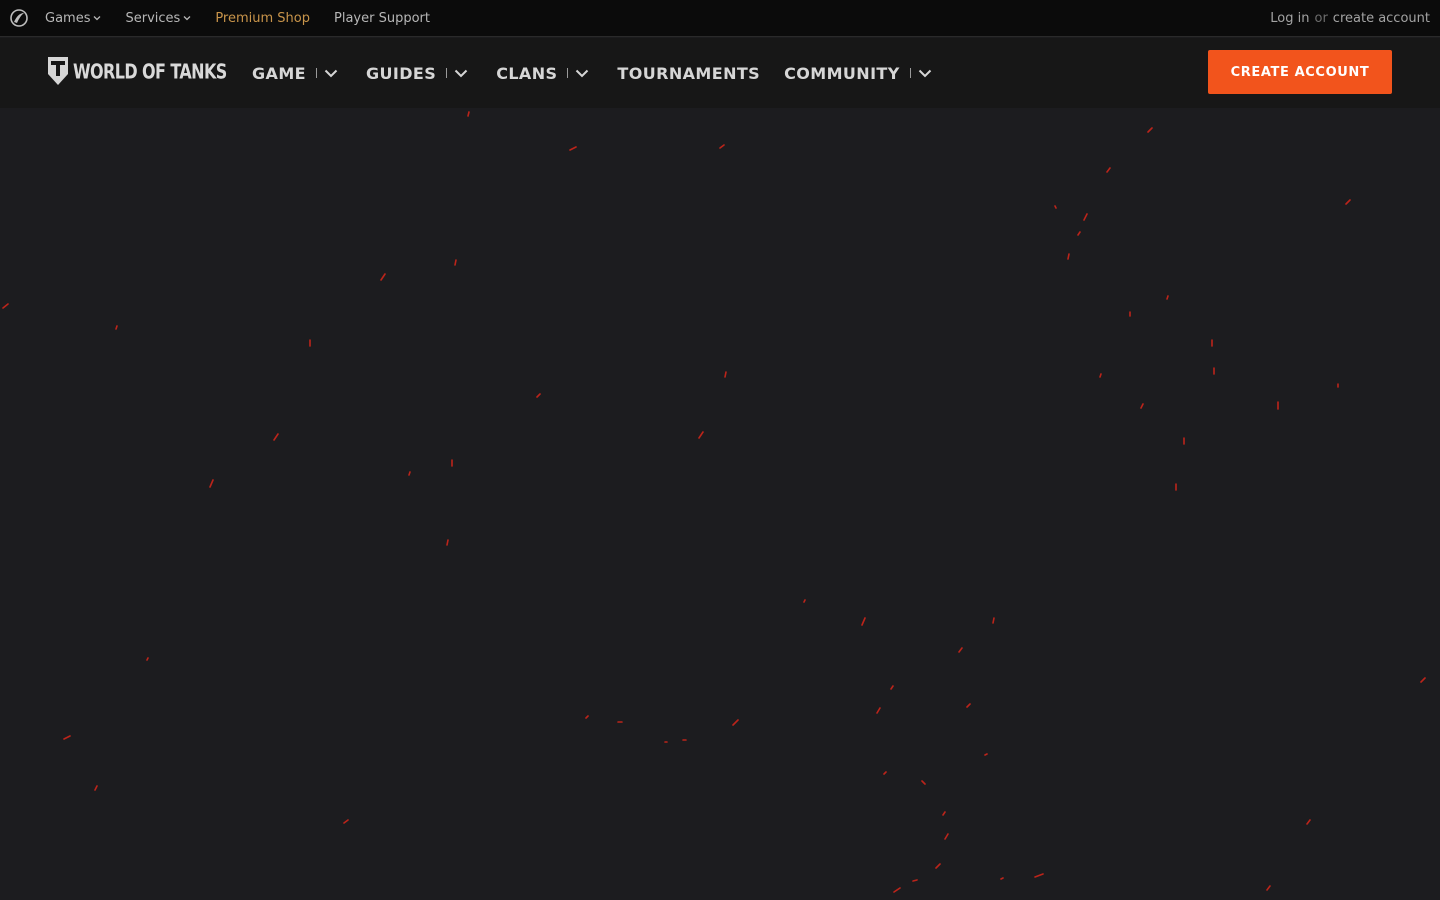 This screenshot has height=900, width=1440. What do you see at coordinates (58, 71) in the screenshot?
I see `tank-shield-icon` at bounding box center [58, 71].